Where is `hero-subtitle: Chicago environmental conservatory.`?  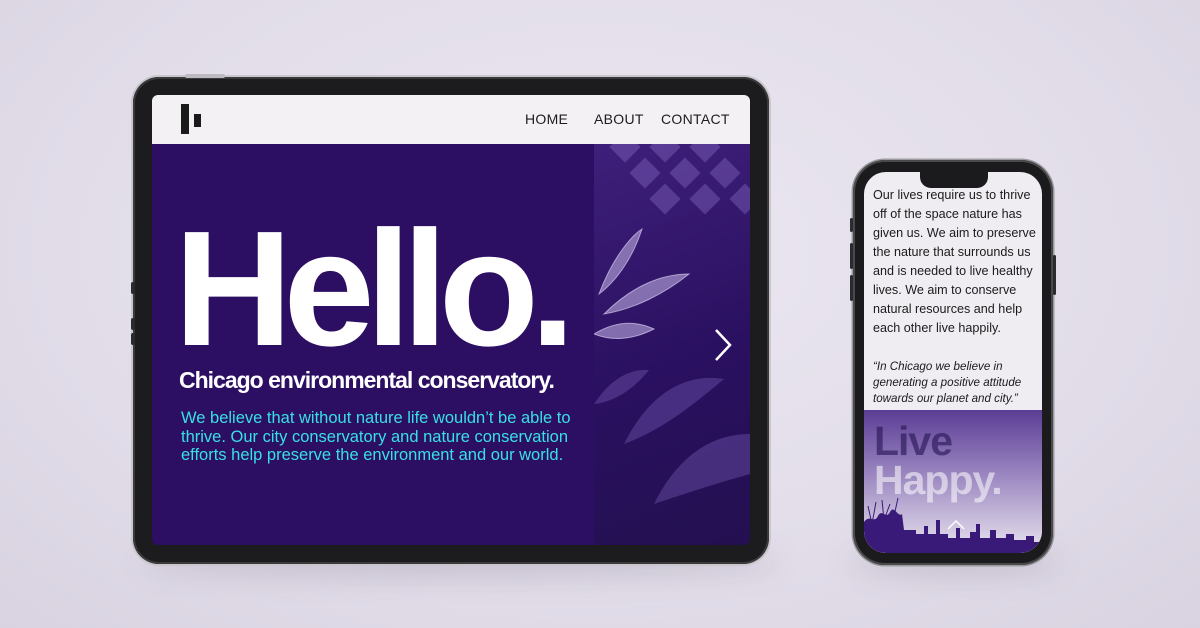
hero-subtitle: Chicago environmental conservatory. is located at coordinates (367, 380).